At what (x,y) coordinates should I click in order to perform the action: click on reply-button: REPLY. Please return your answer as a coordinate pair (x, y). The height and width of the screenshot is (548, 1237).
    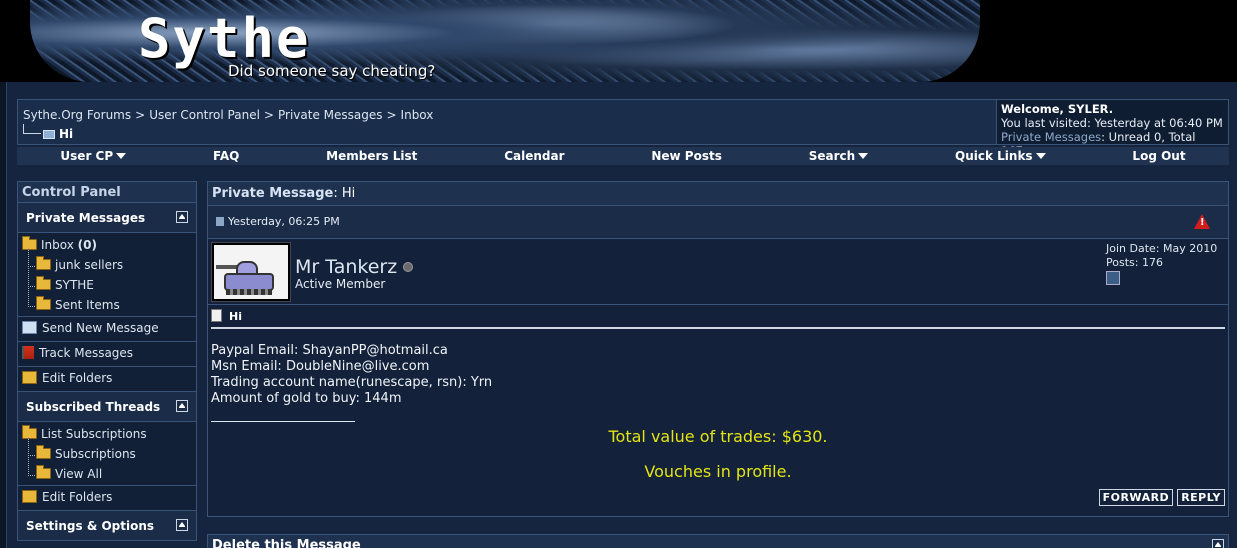
    Looking at the image, I should click on (1201, 497).